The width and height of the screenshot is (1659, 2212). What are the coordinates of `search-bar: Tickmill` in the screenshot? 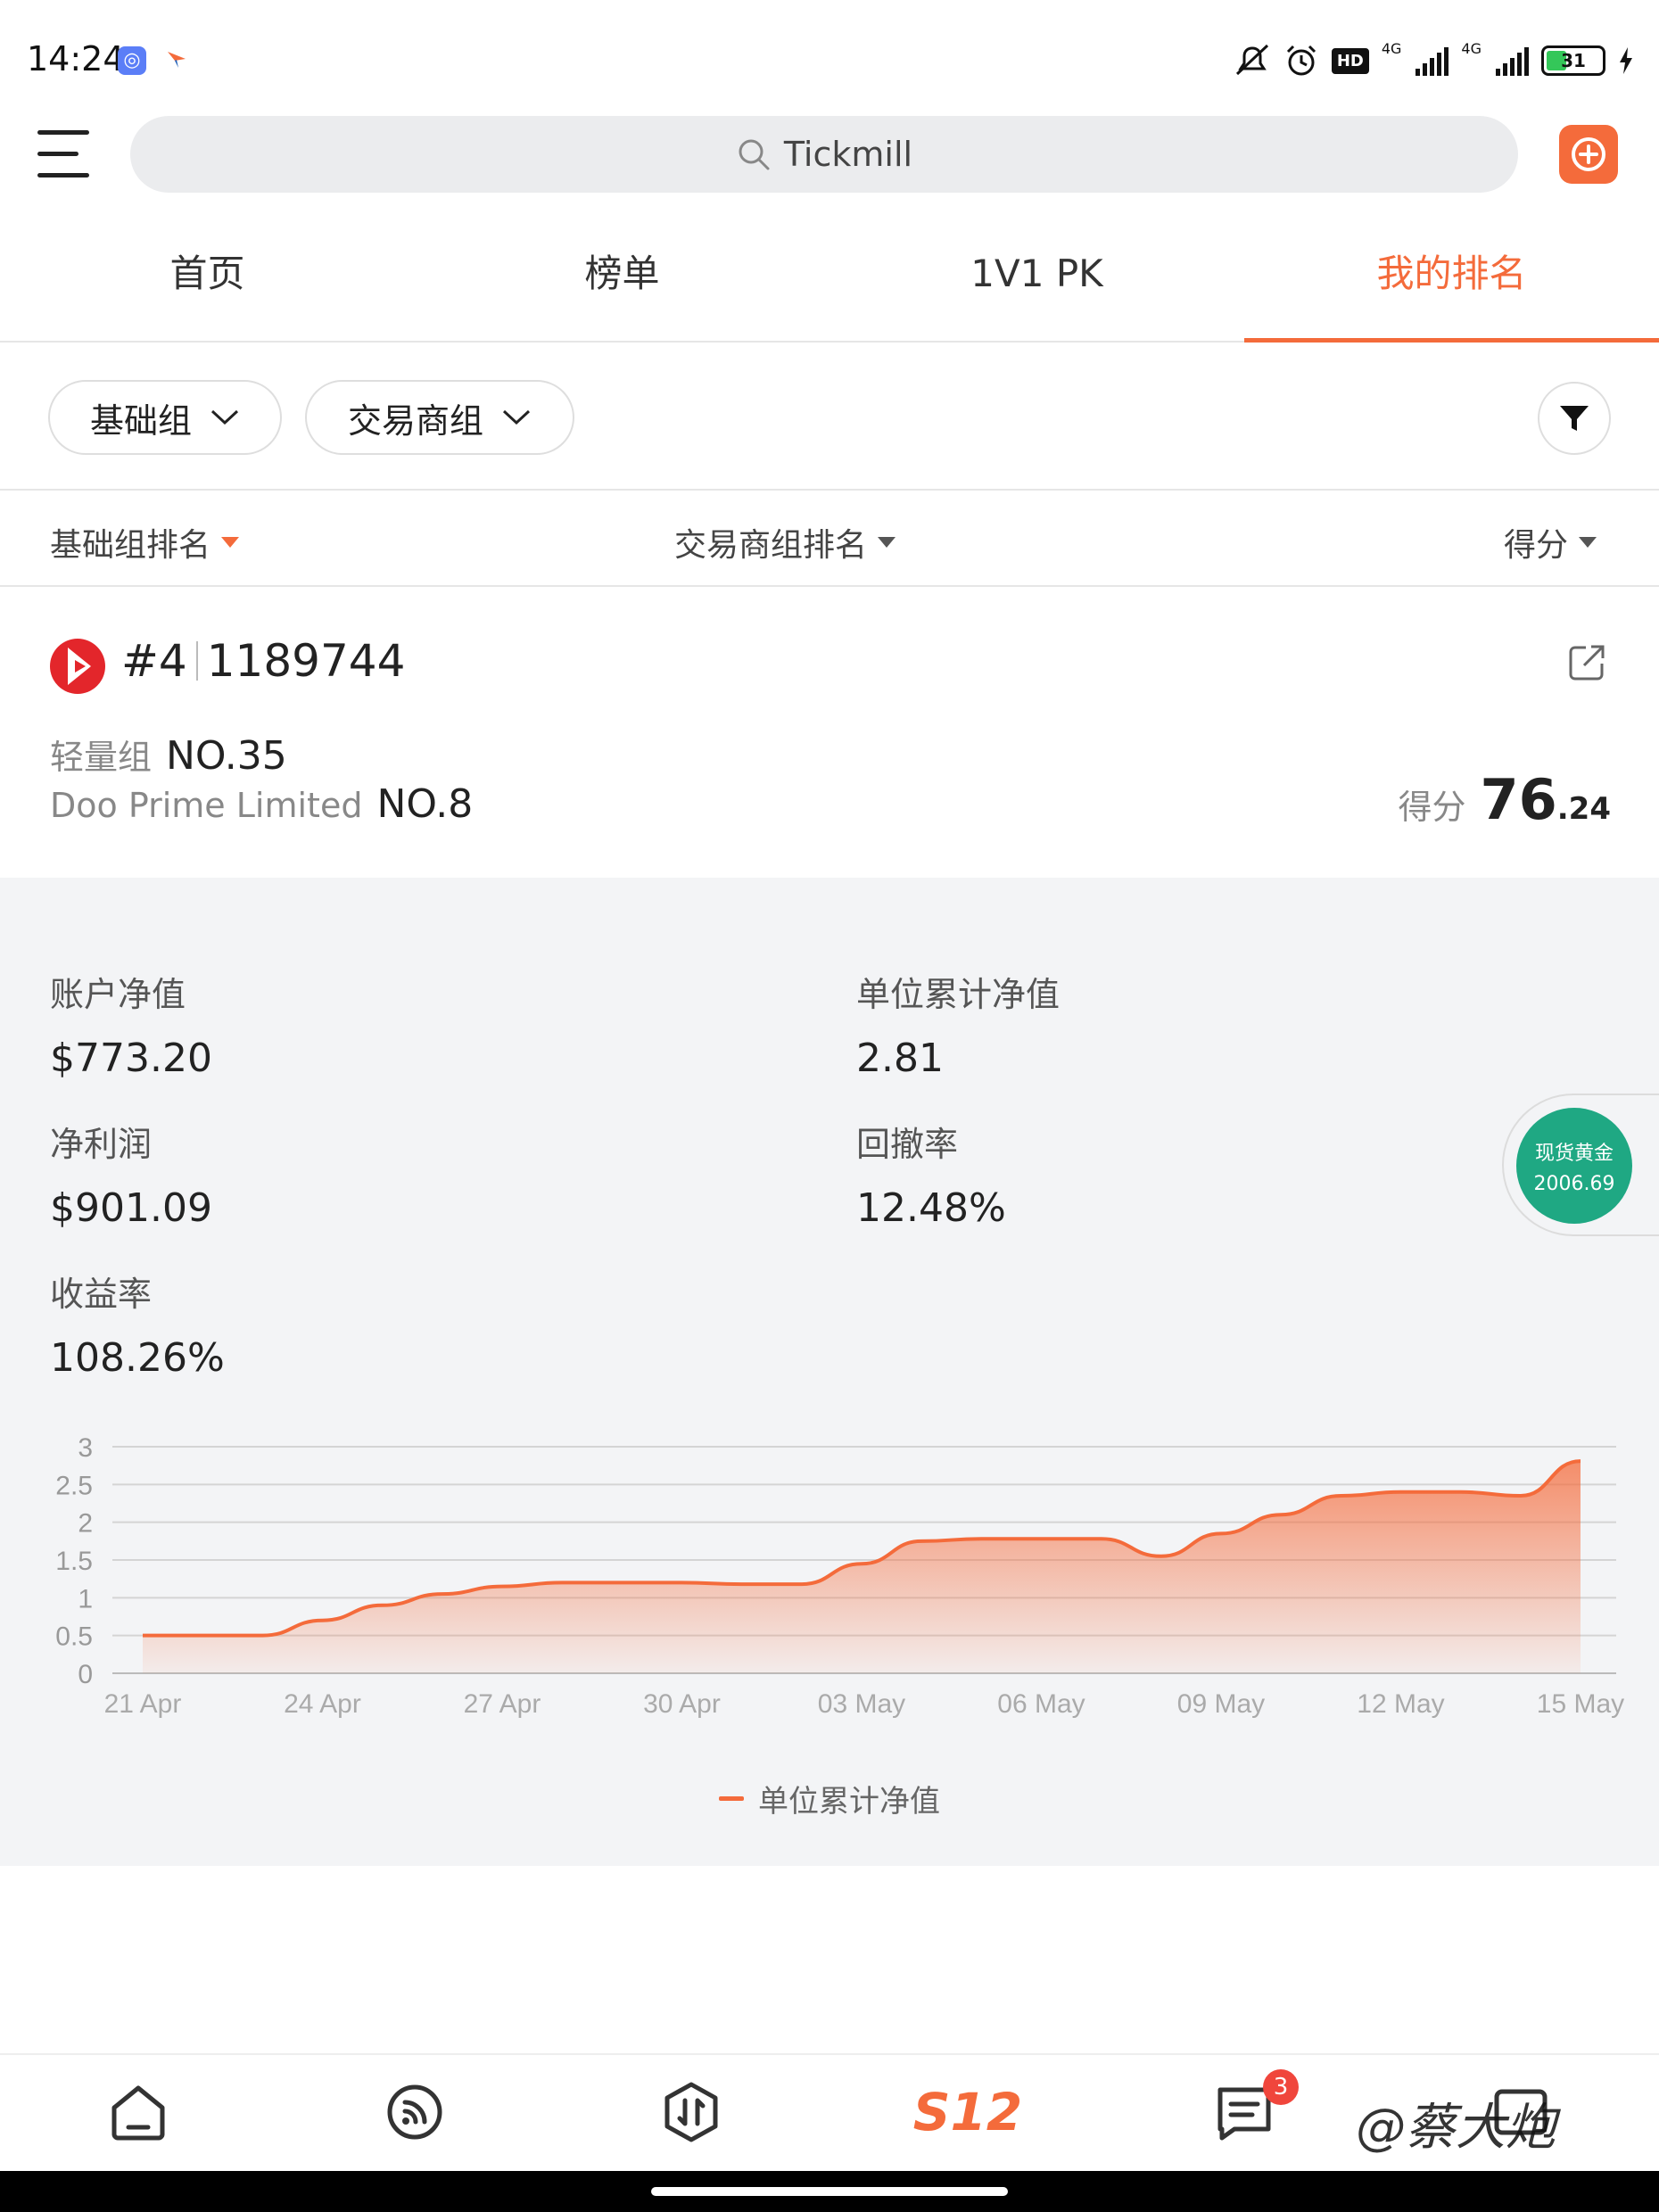 It's located at (824, 155).